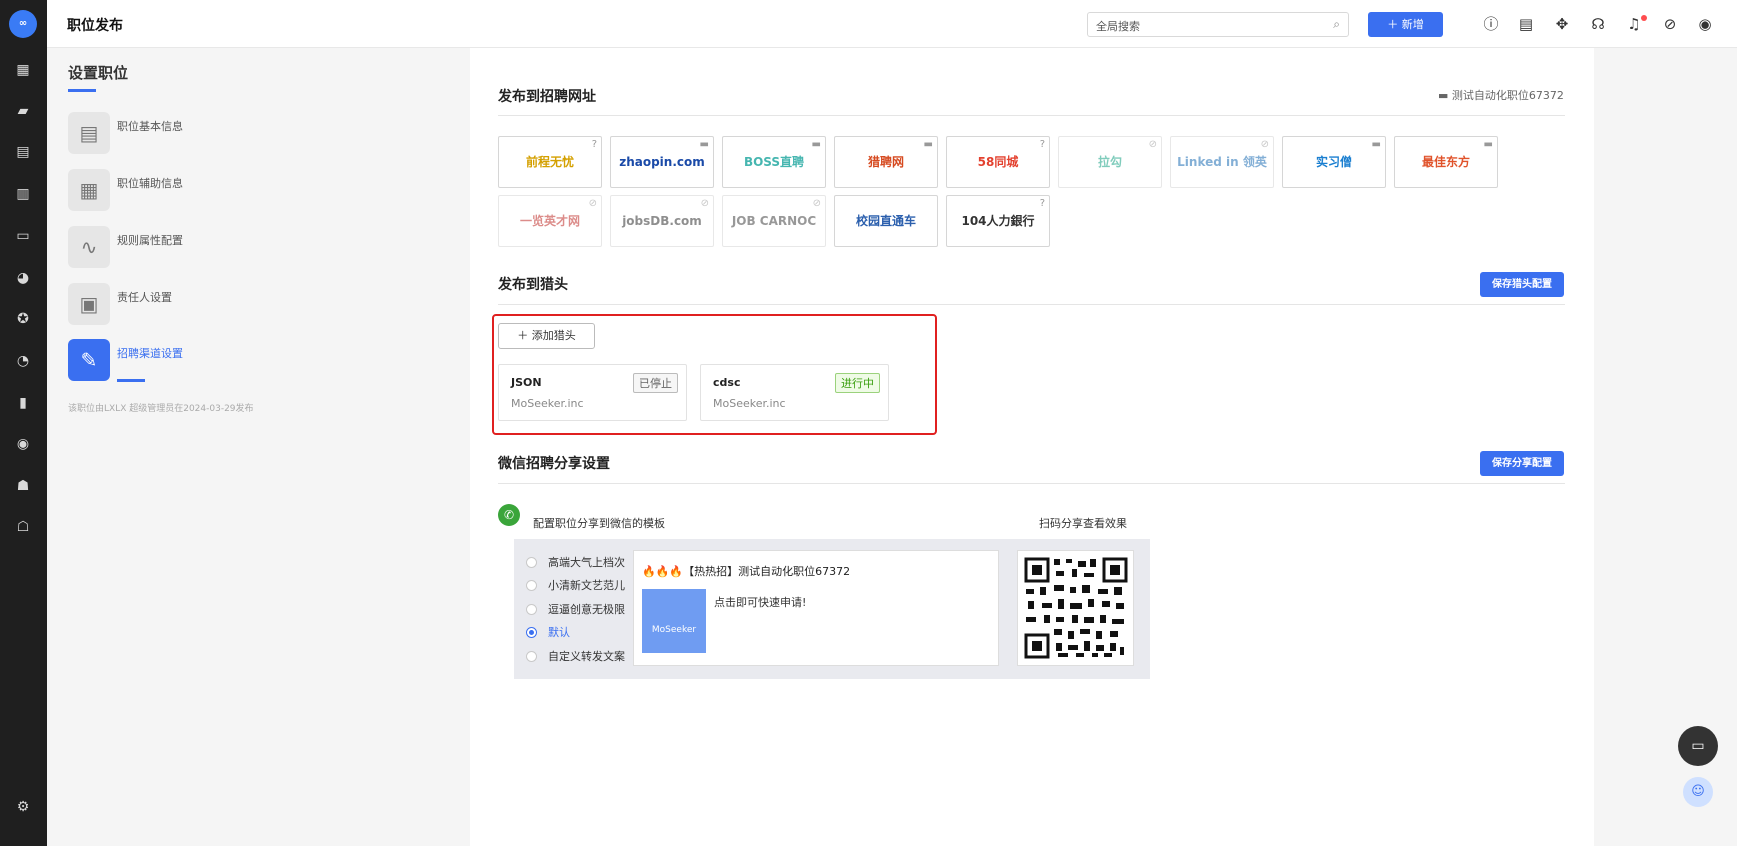 This screenshot has width=1737, height=846. Describe the element at coordinates (662, 162) in the screenshot. I see `site-logo-1: zhaopin.com ▬` at that location.